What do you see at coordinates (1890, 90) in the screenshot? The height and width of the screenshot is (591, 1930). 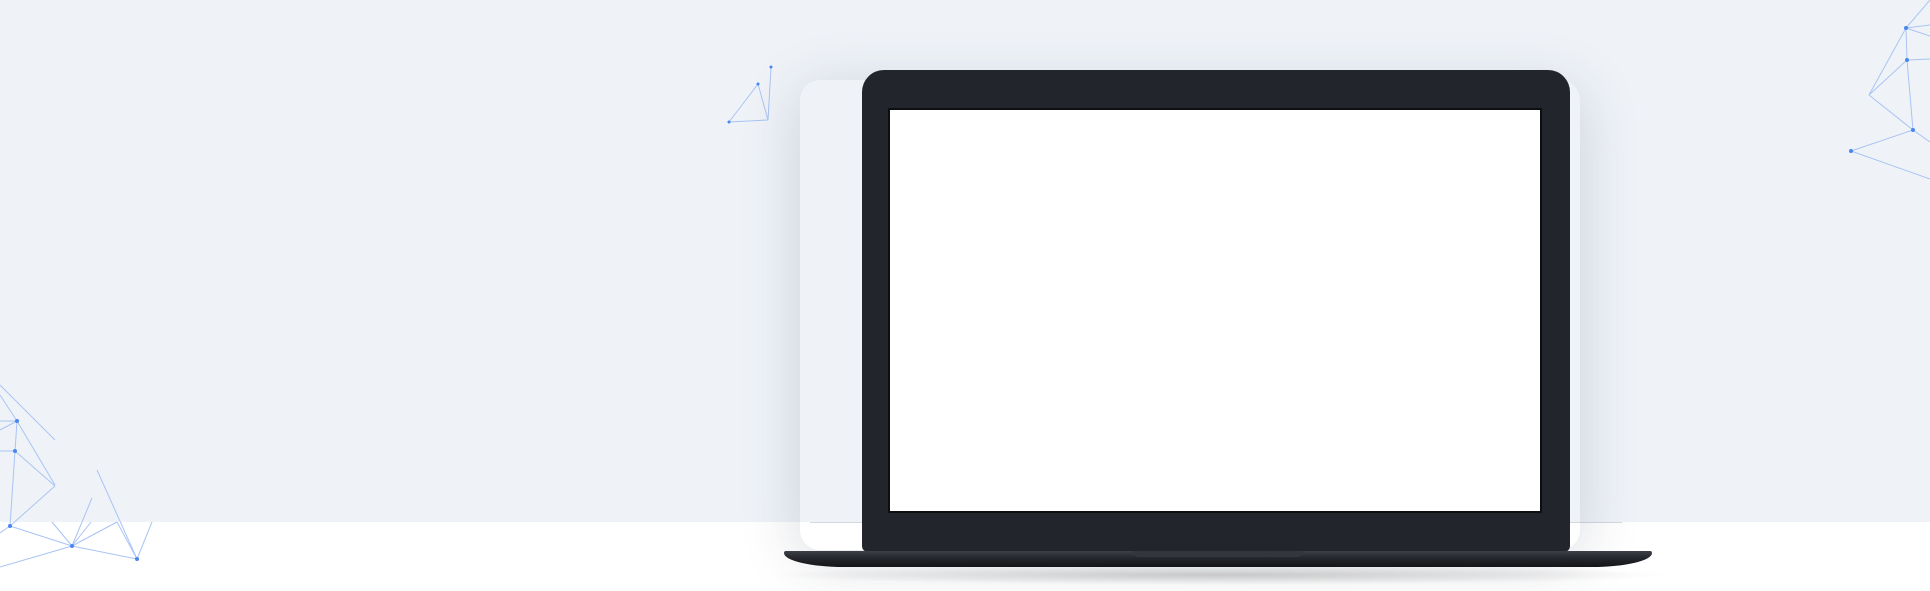 I see `network-top-right` at bounding box center [1890, 90].